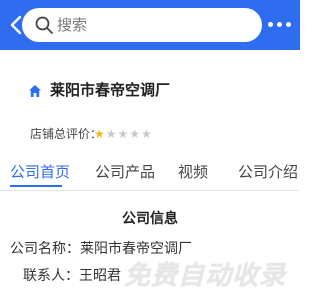  Describe the element at coordinates (99, 134) in the screenshot. I see `star-filled-icon: ★` at that location.